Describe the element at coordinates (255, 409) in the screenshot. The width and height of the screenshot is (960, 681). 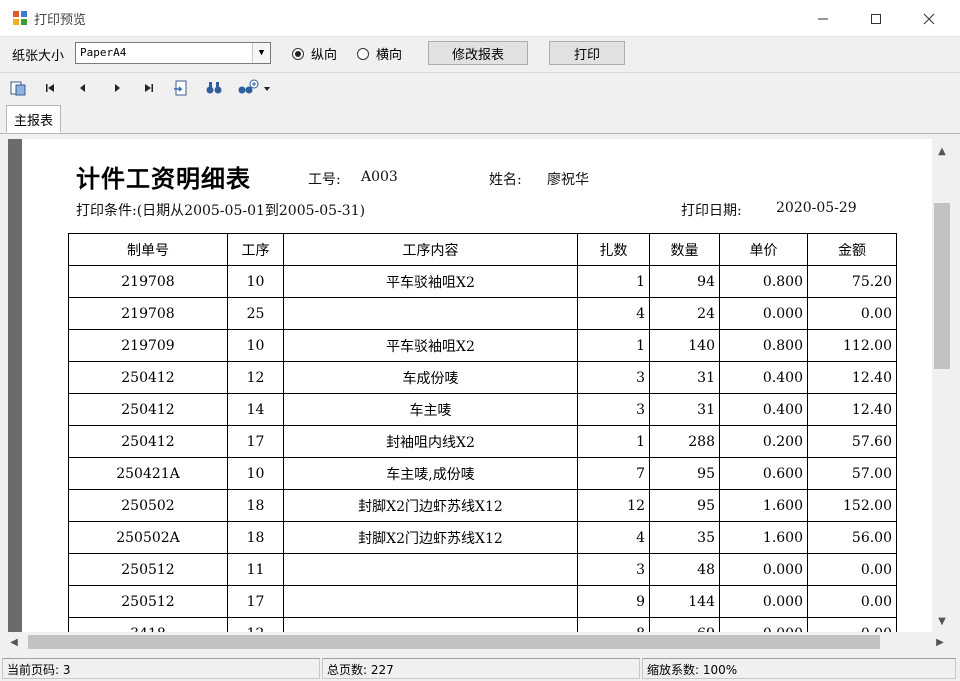
I see `process-cell: 14` at that location.